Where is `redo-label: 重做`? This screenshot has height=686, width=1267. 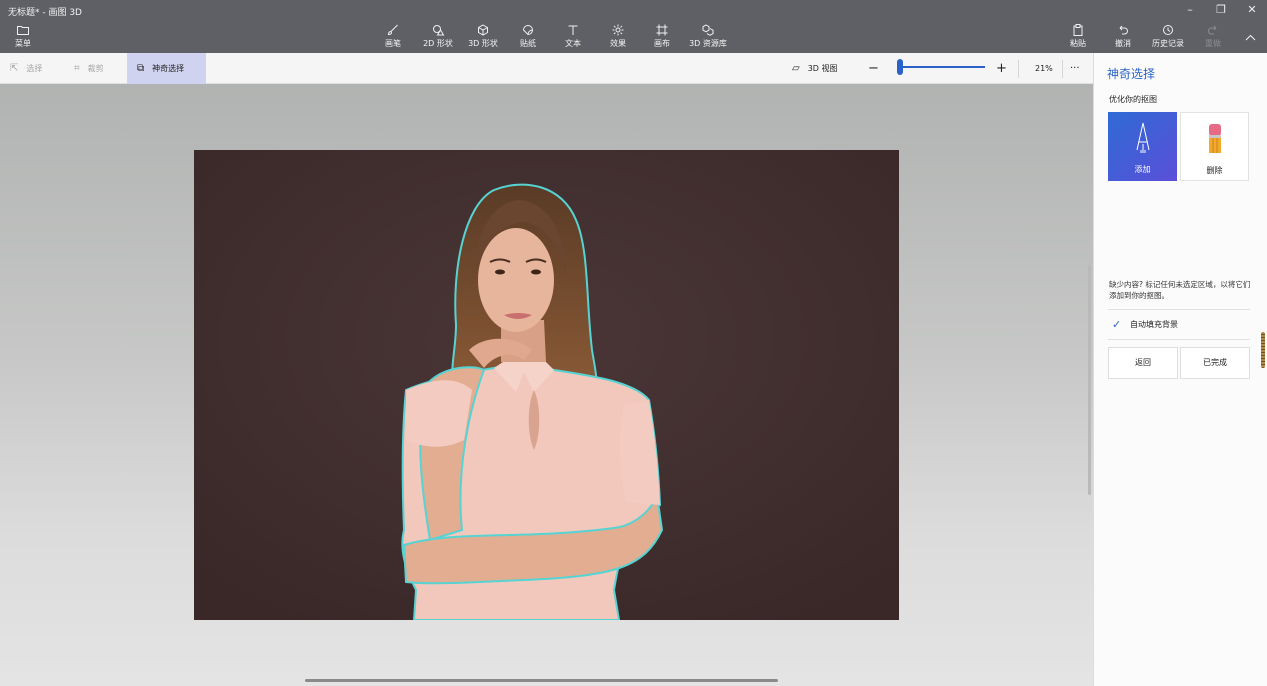
redo-label: 重做 is located at coordinates (1213, 43).